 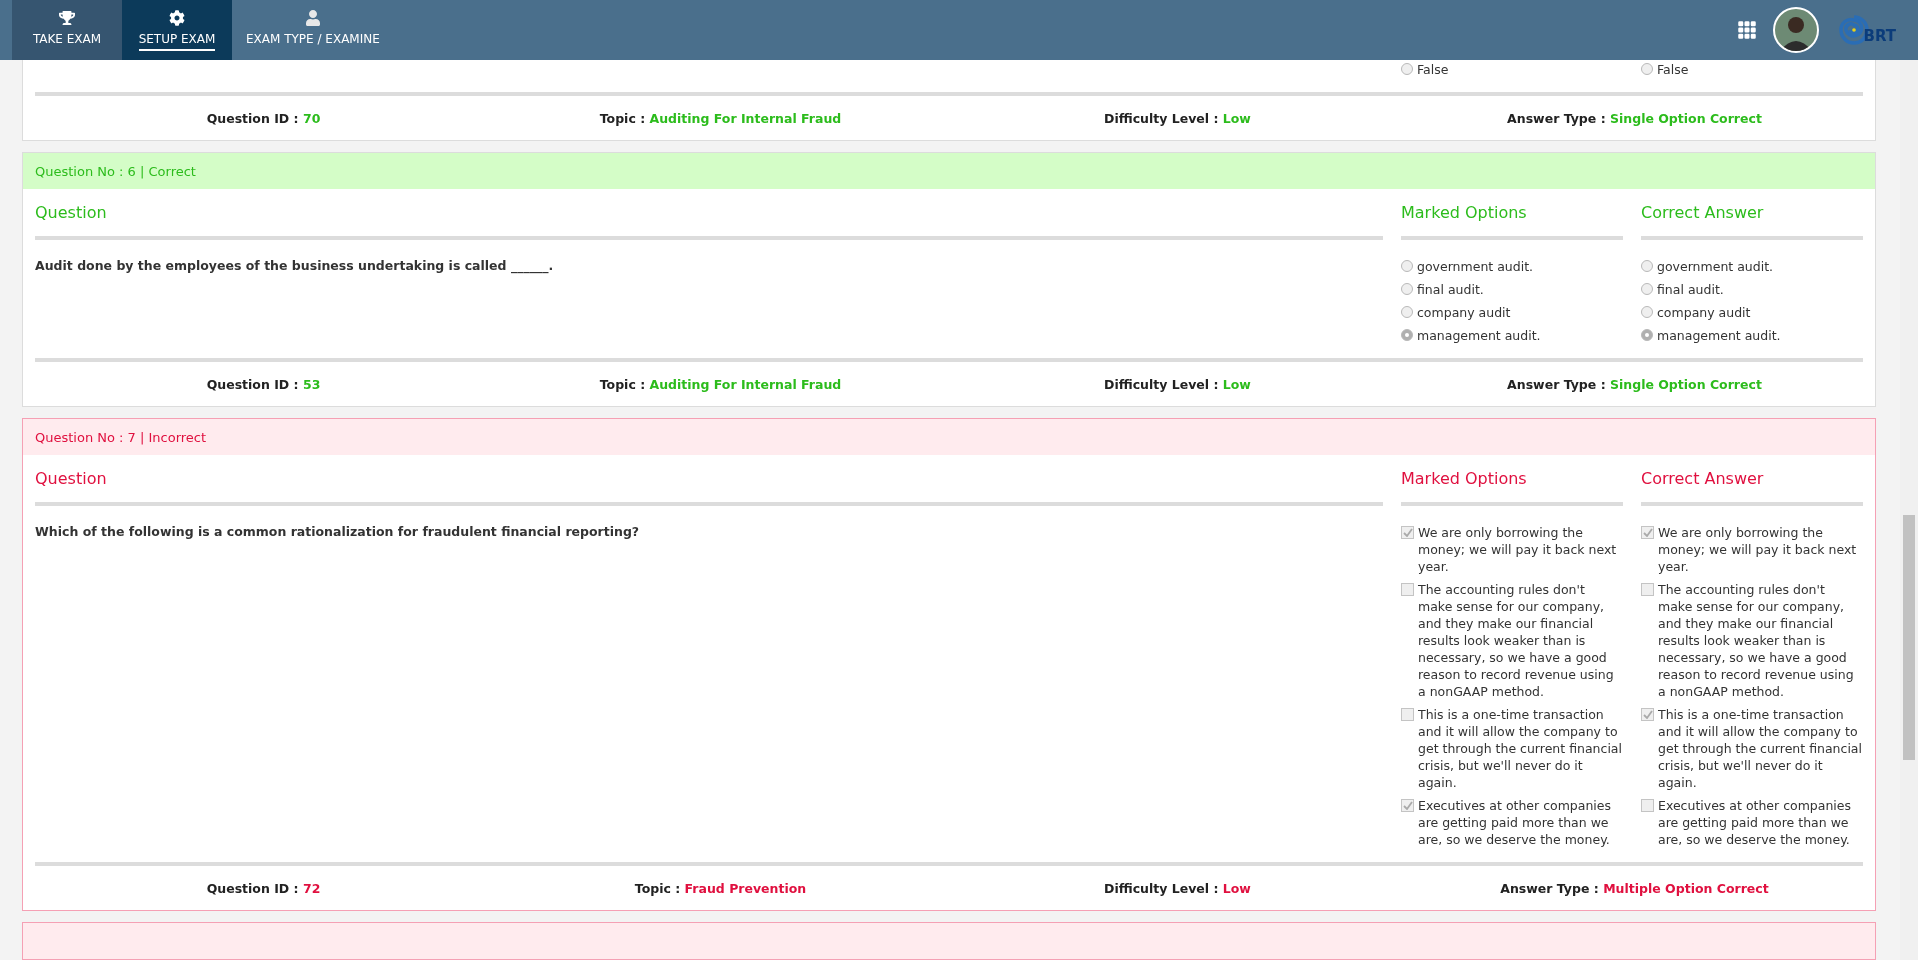 What do you see at coordinates (311, 888) in the screenshot?
I see `meta-value: 72` at bounding box center [311, 888].